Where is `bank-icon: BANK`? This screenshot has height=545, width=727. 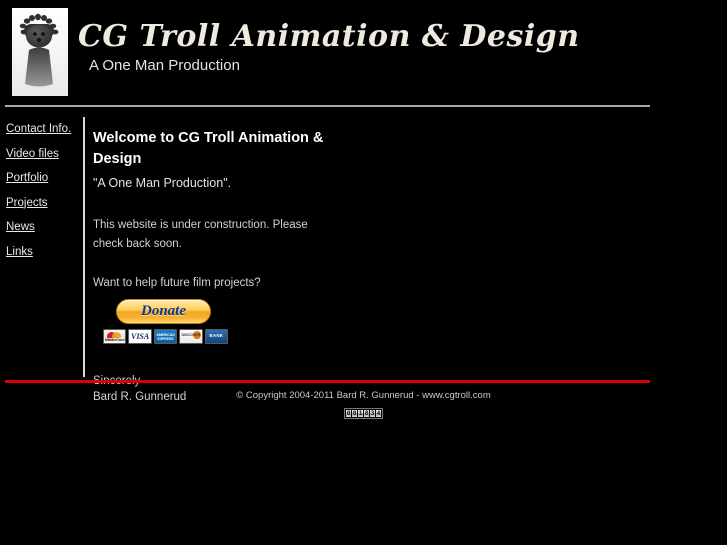
bank-icon: BANK is located at coordinates (216, 336).